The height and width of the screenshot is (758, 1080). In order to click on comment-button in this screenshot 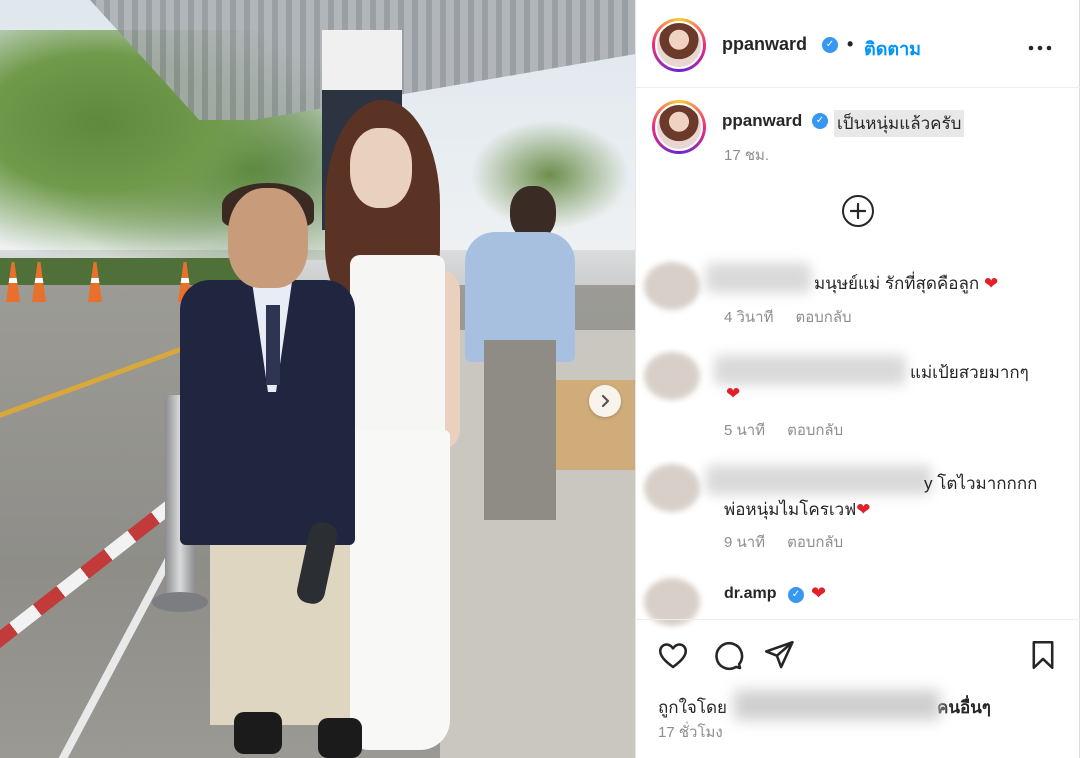, I will do `click(727, 655)`.